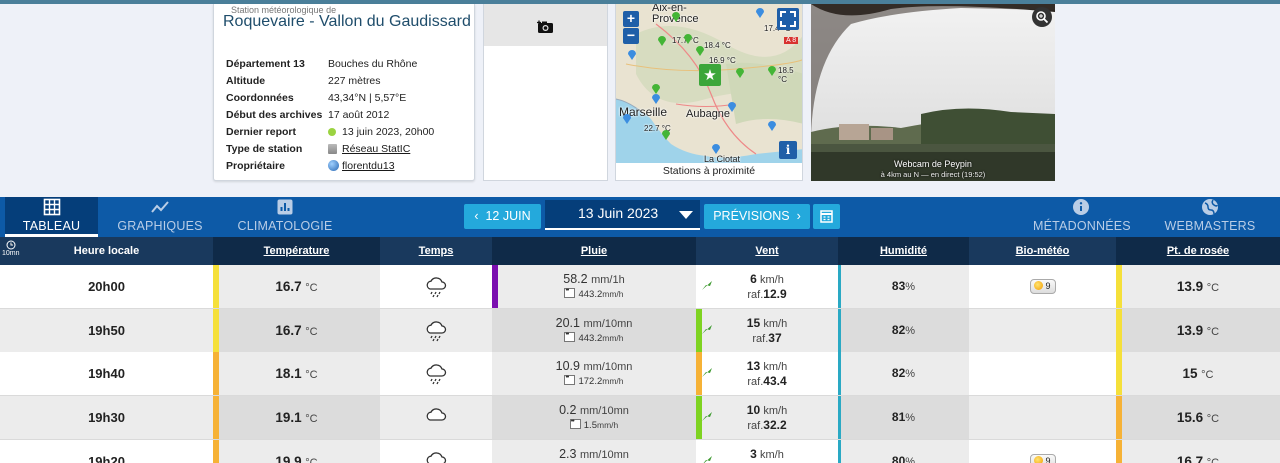 The height and width of the screenshot is (463, 1280). I want to click on cell-hour: 19h40, so click(106, 373).